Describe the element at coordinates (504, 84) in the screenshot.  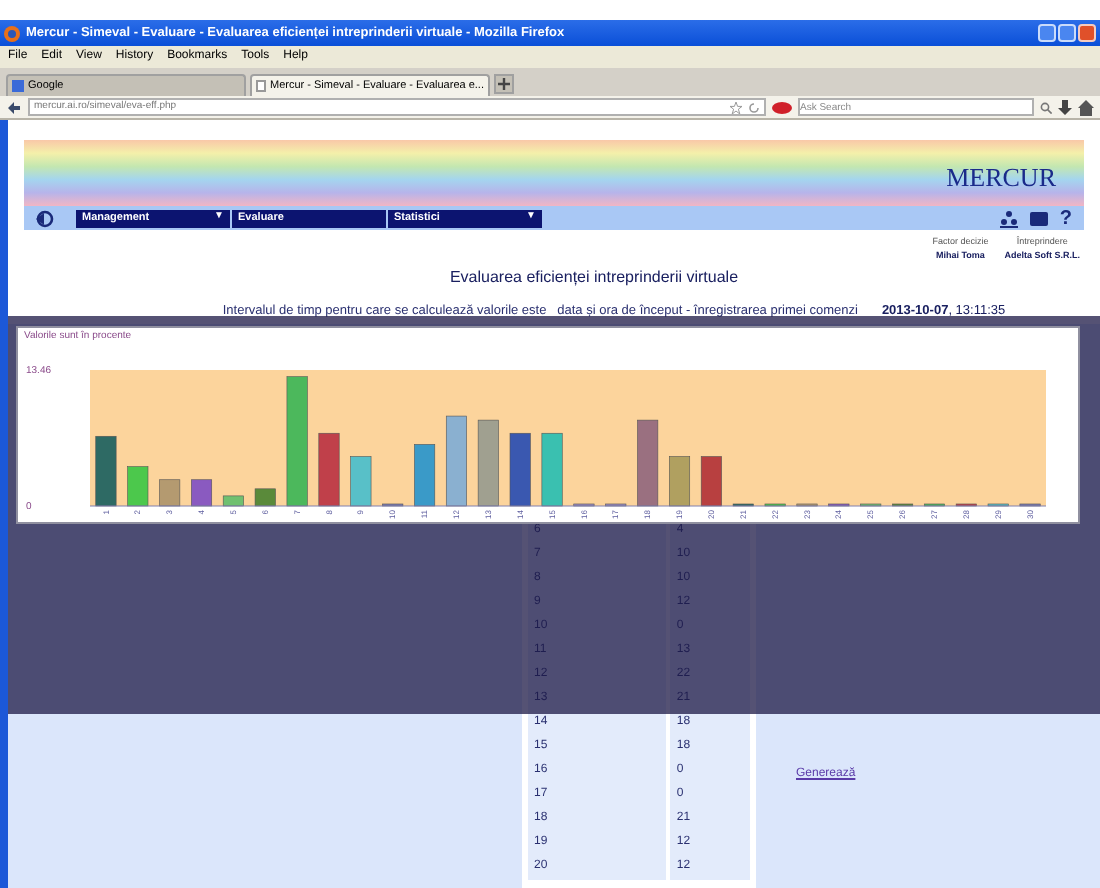
I see `new-tab-button` at that location.